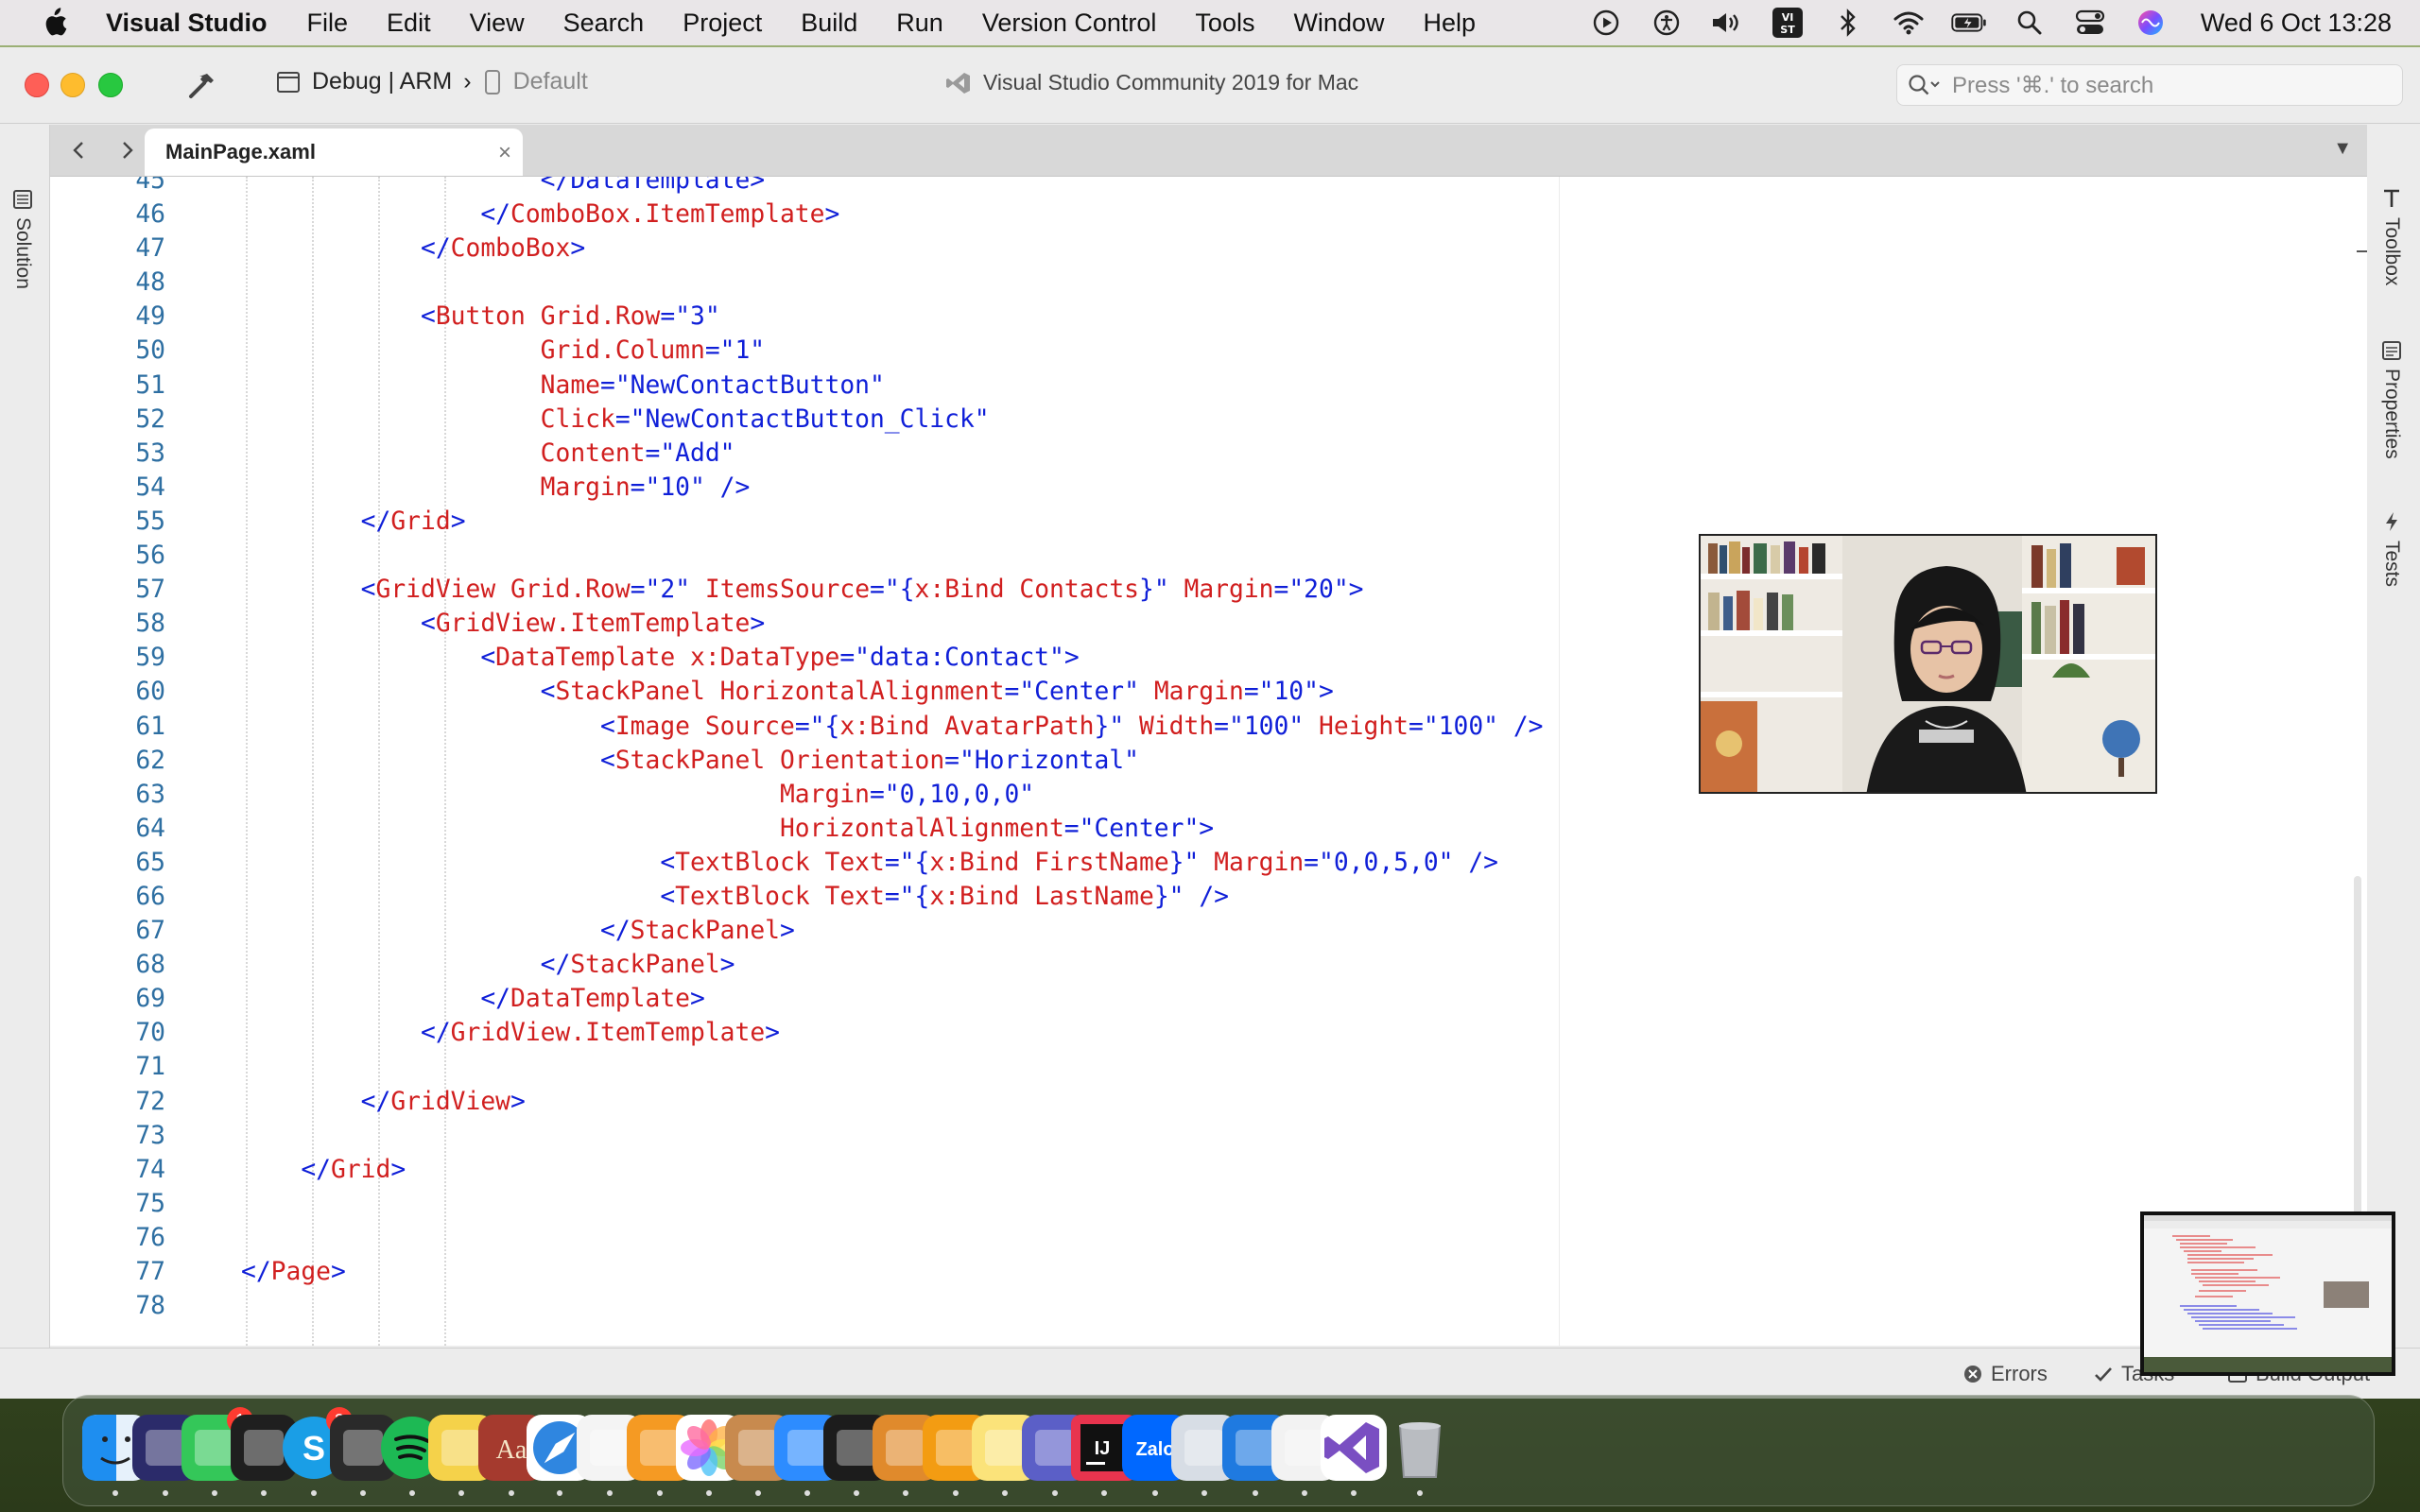  I want to click on code-token: >, so click(727, 965).